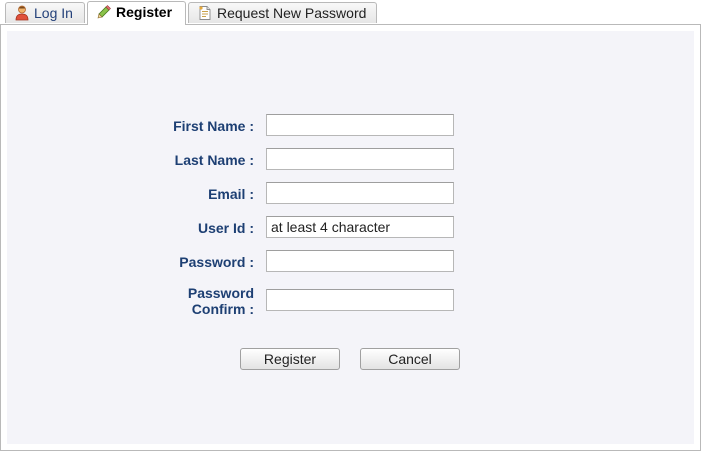  What do you see at coordinates (144, 12) in the screenshot?
I see `tab-register-label: Register` at bounding box center [144, 12].